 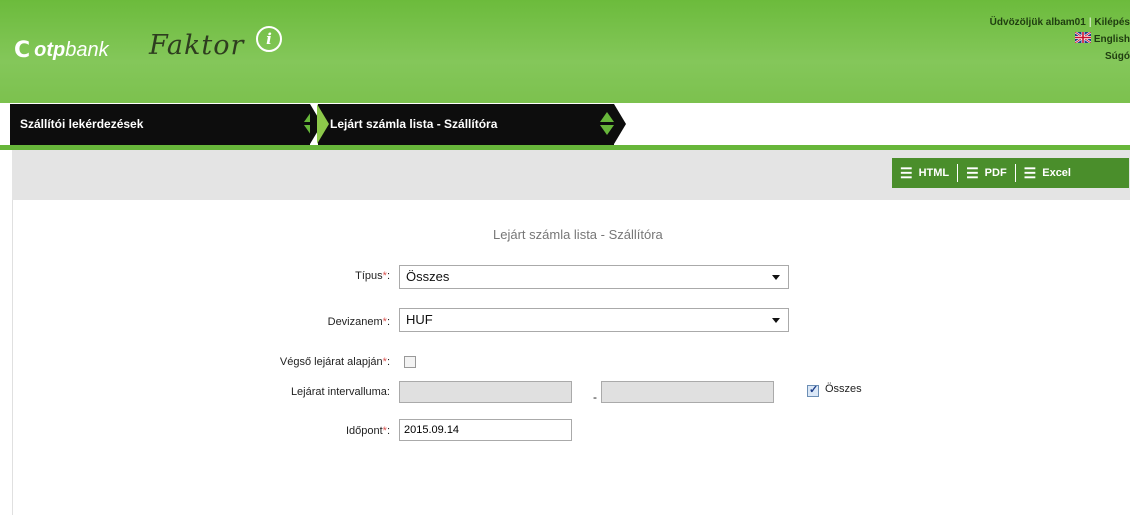 I want to click on devizanem-label: Devizanem*:, so click(x=358, y=322).